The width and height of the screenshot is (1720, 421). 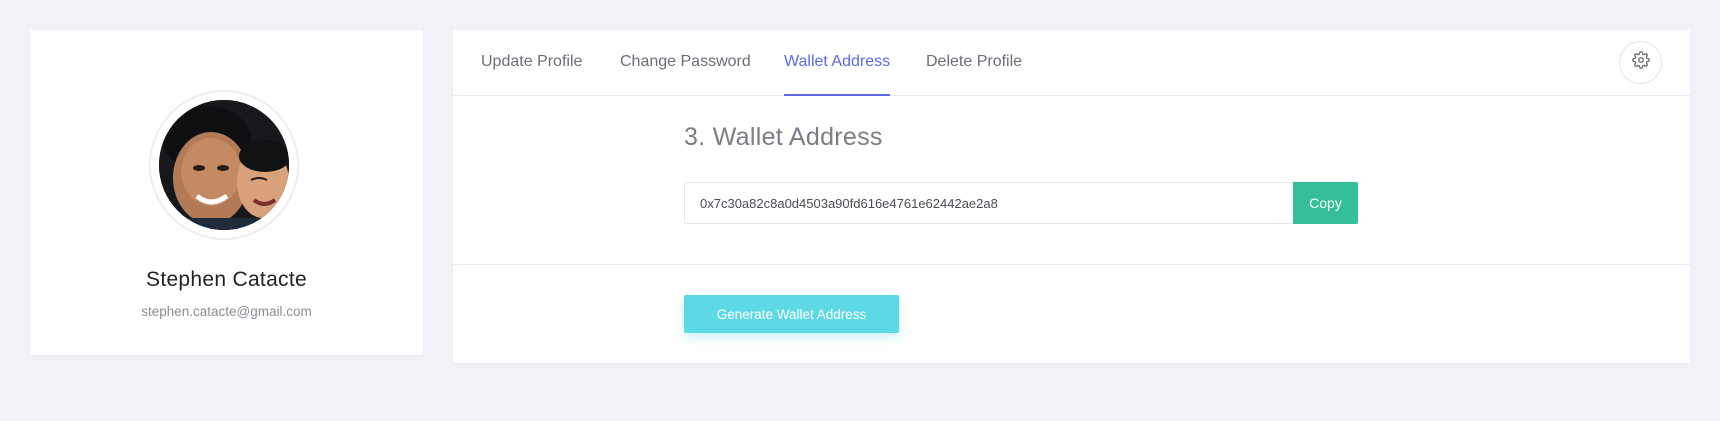 What do you see at coordinates (837, 63) in the screenshot?
I see `tab-wallet-address: Wallet Address` at bounding box center [837, 63].